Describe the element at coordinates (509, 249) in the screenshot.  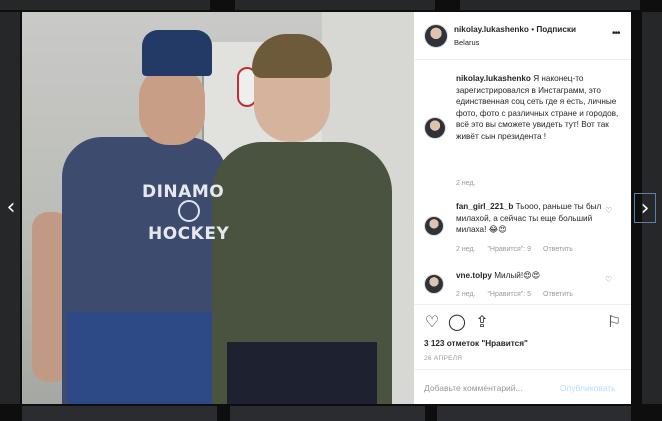
I see `comment-likes: "Нравится": 9` at that location.